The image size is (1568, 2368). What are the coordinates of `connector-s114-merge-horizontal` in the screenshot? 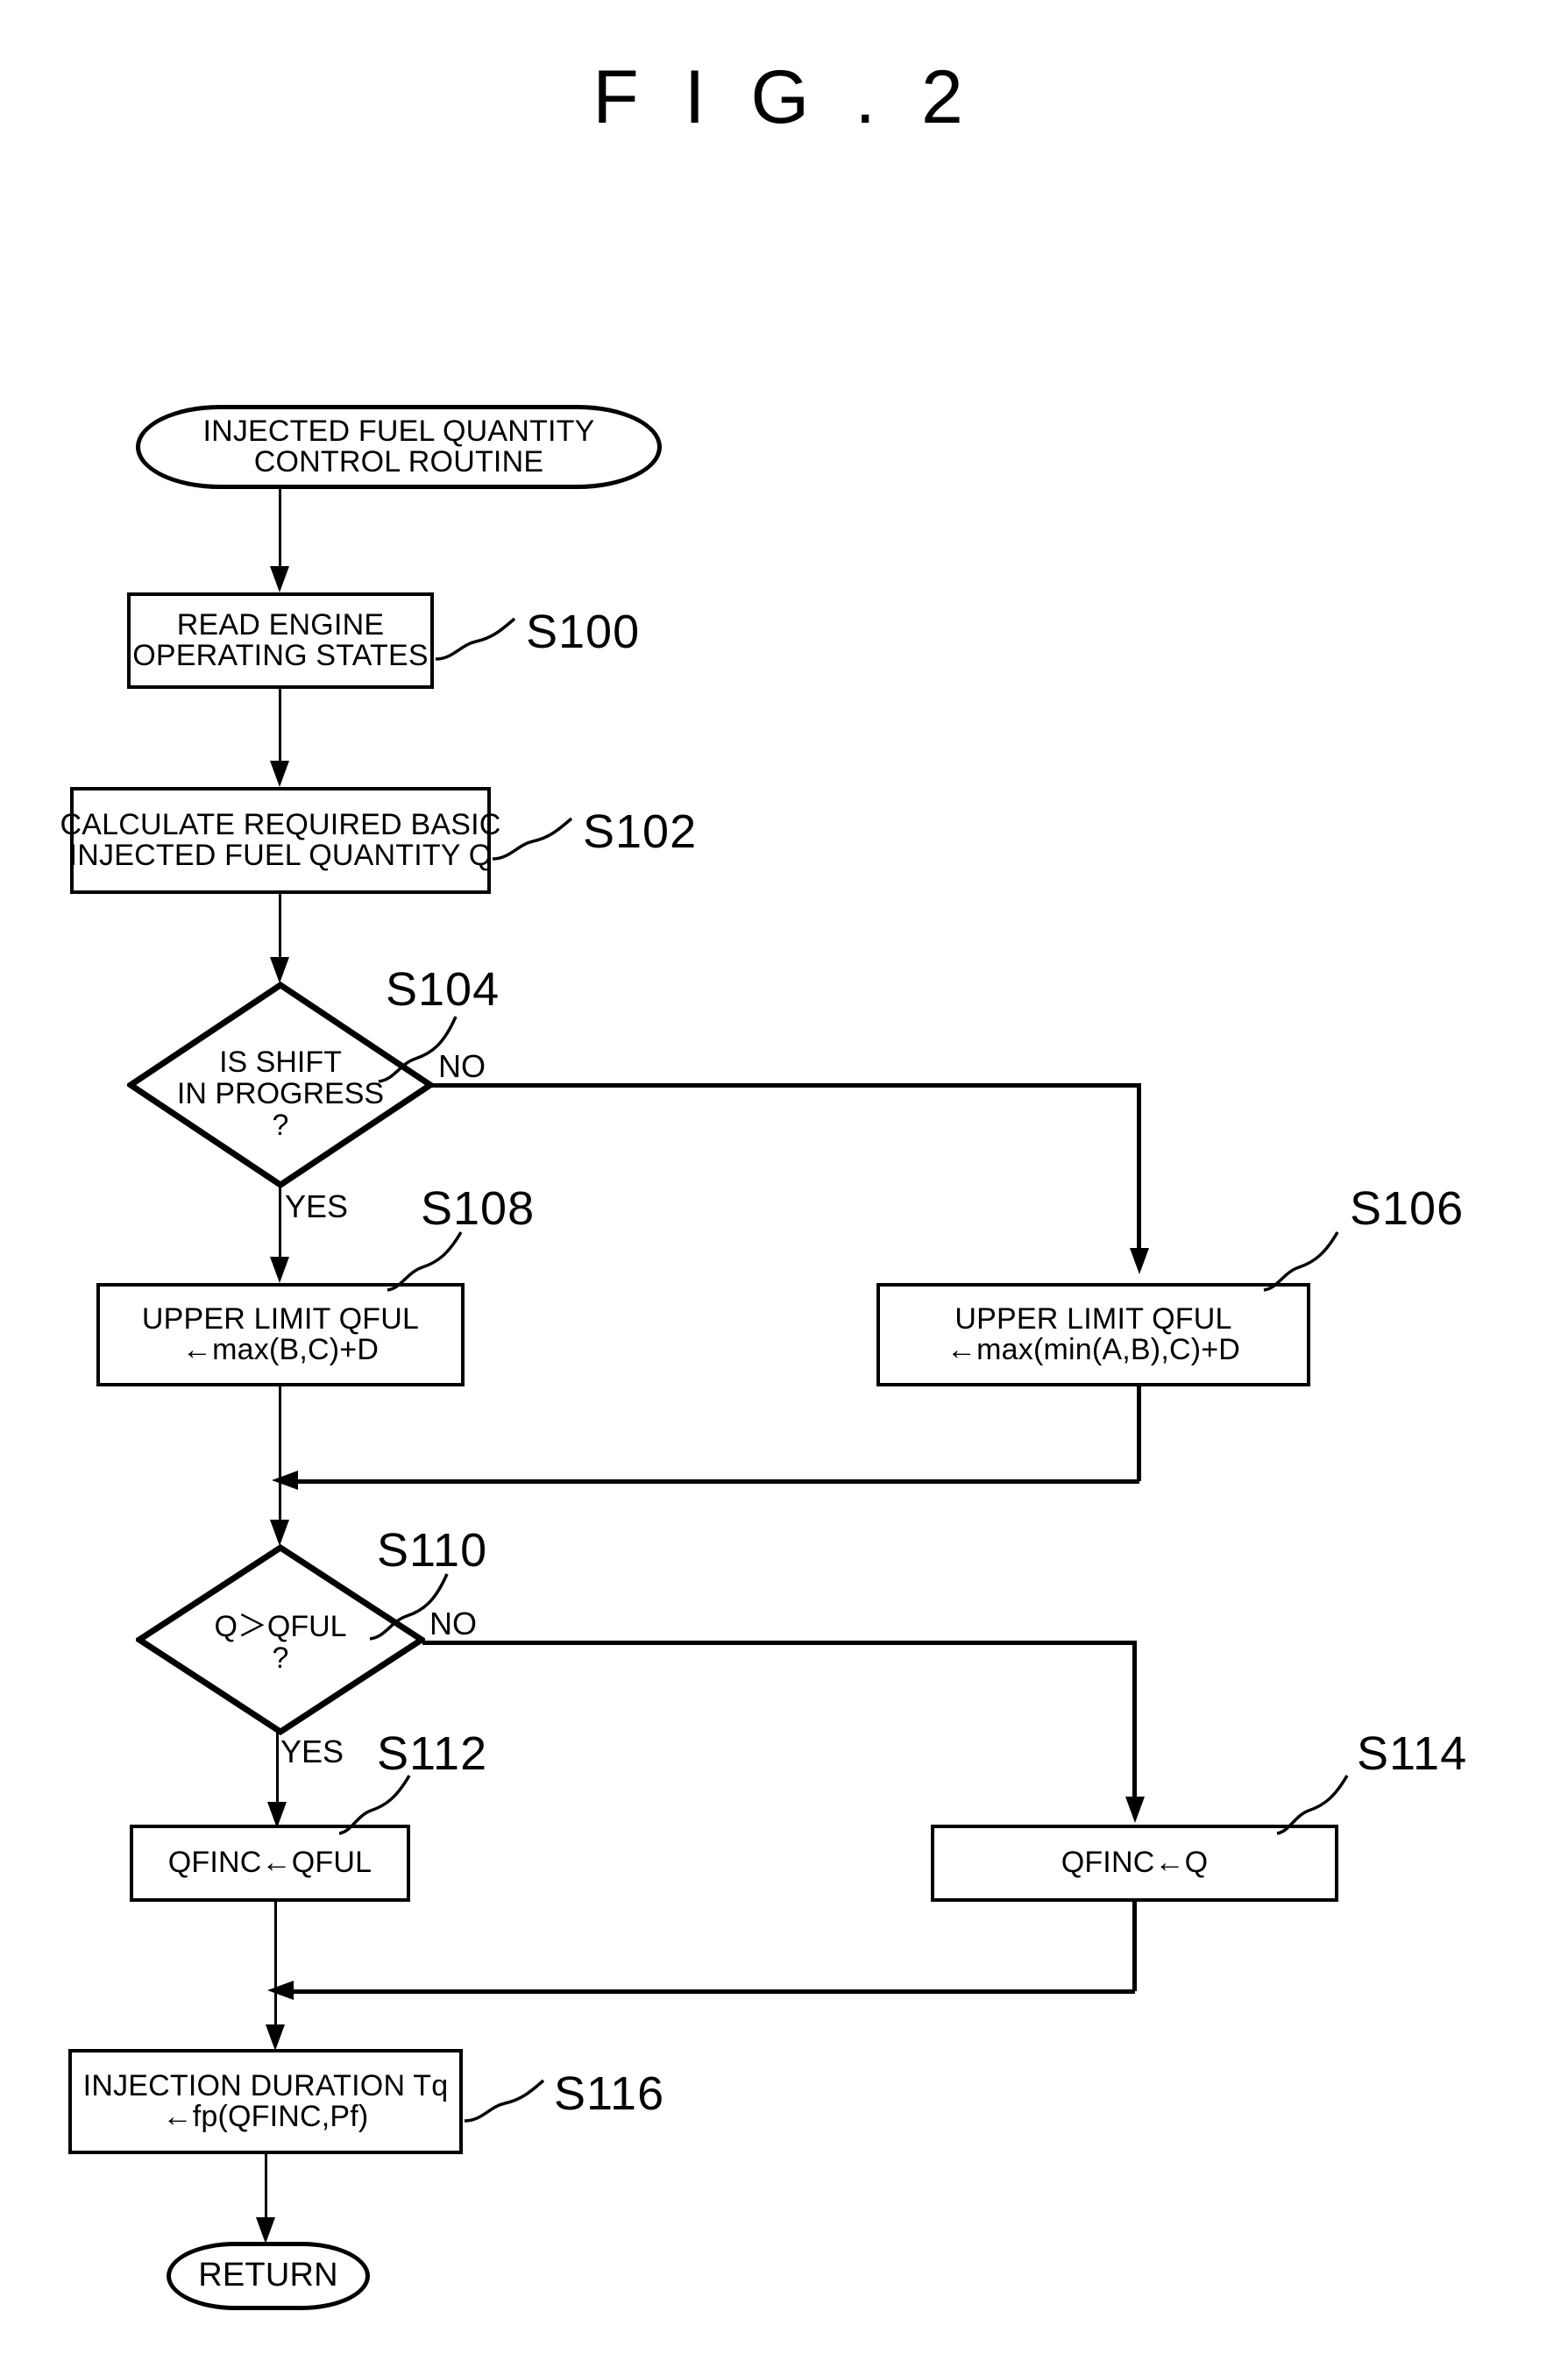 It's located at (707, 1991).